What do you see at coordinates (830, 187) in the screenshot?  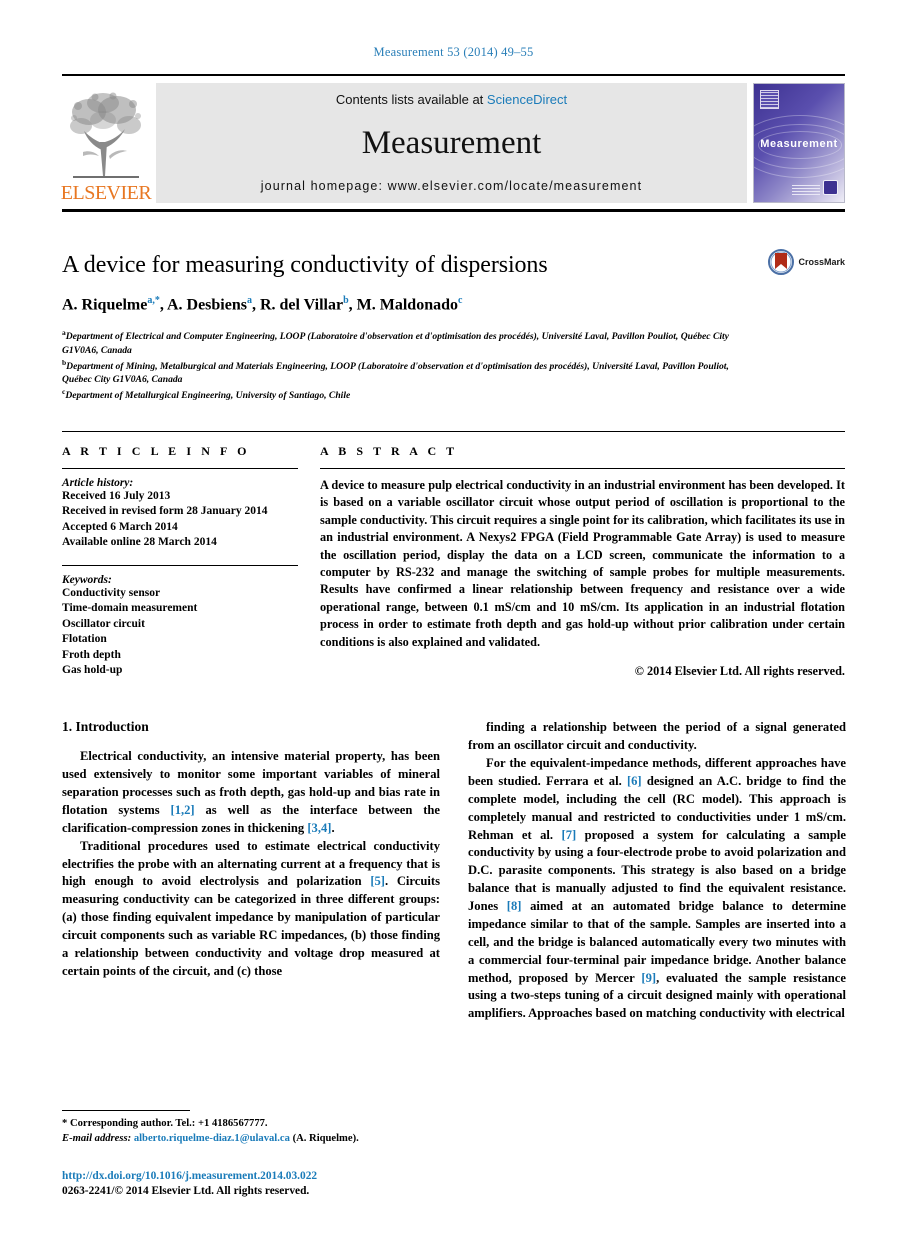 I see `cover-publisher-mark-icon` at bounding box center [830, 187].